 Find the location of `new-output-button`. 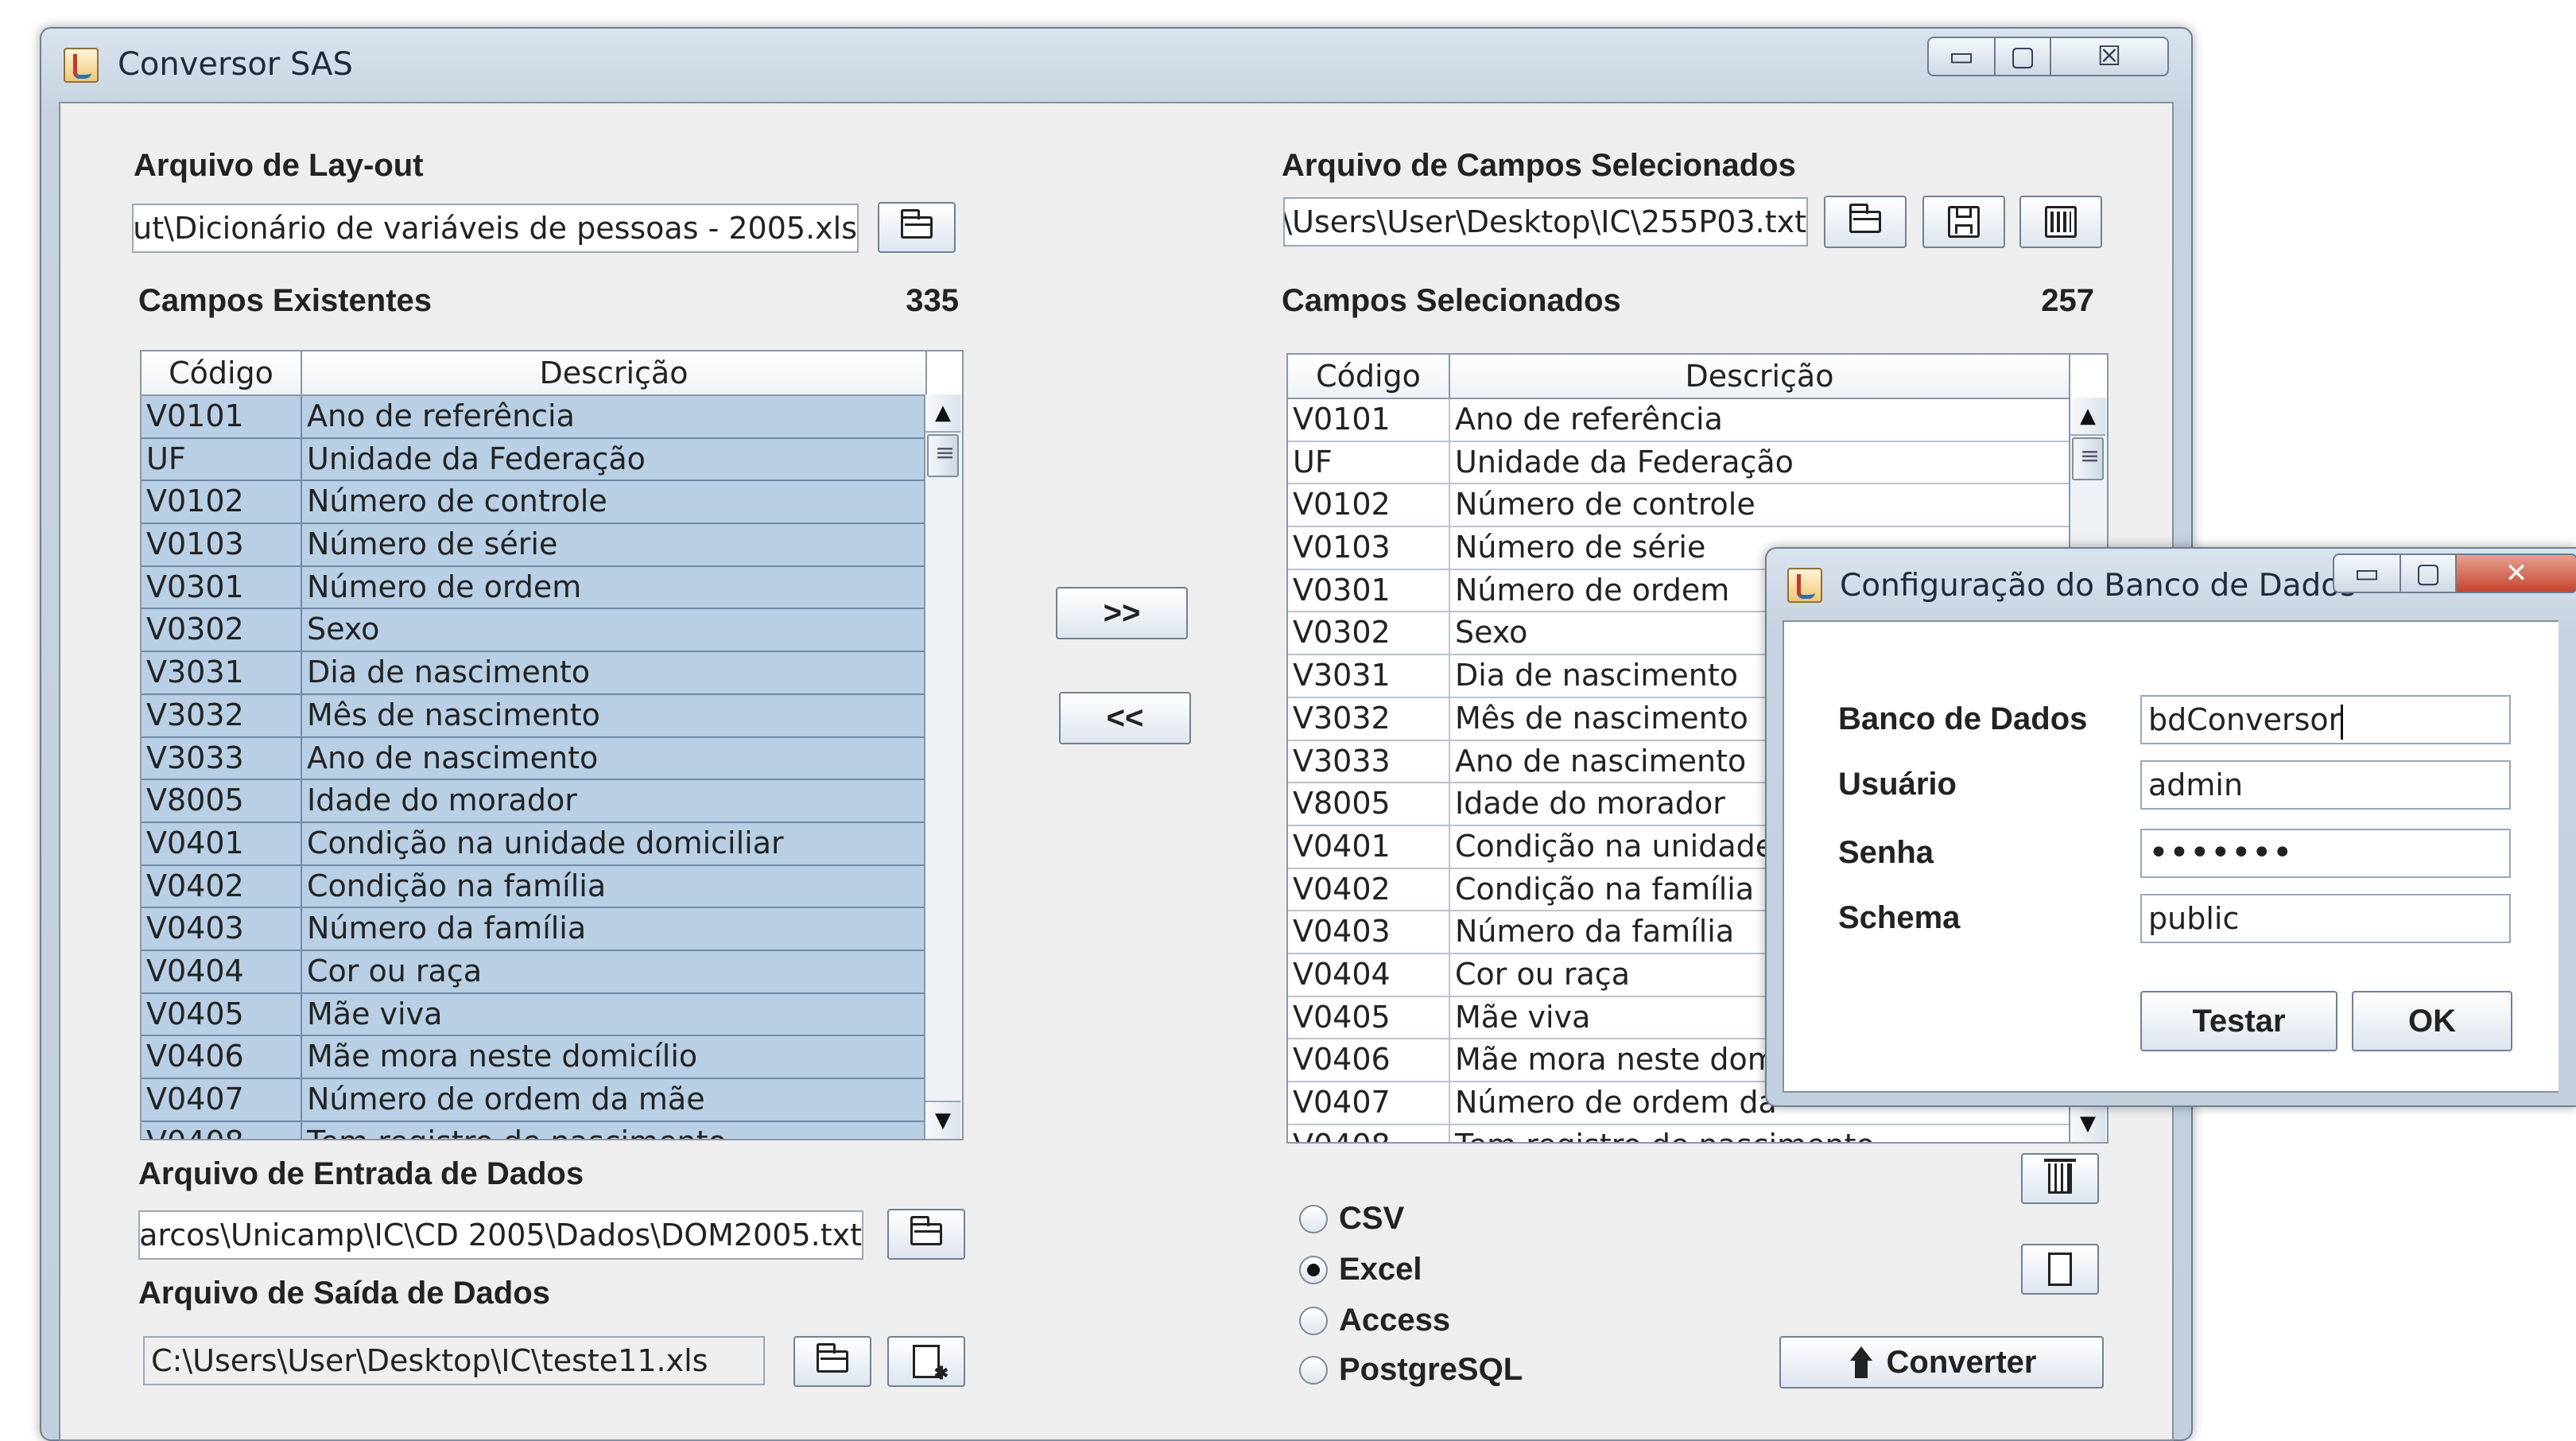

new-output-button is located at coordinates (926, 1361).